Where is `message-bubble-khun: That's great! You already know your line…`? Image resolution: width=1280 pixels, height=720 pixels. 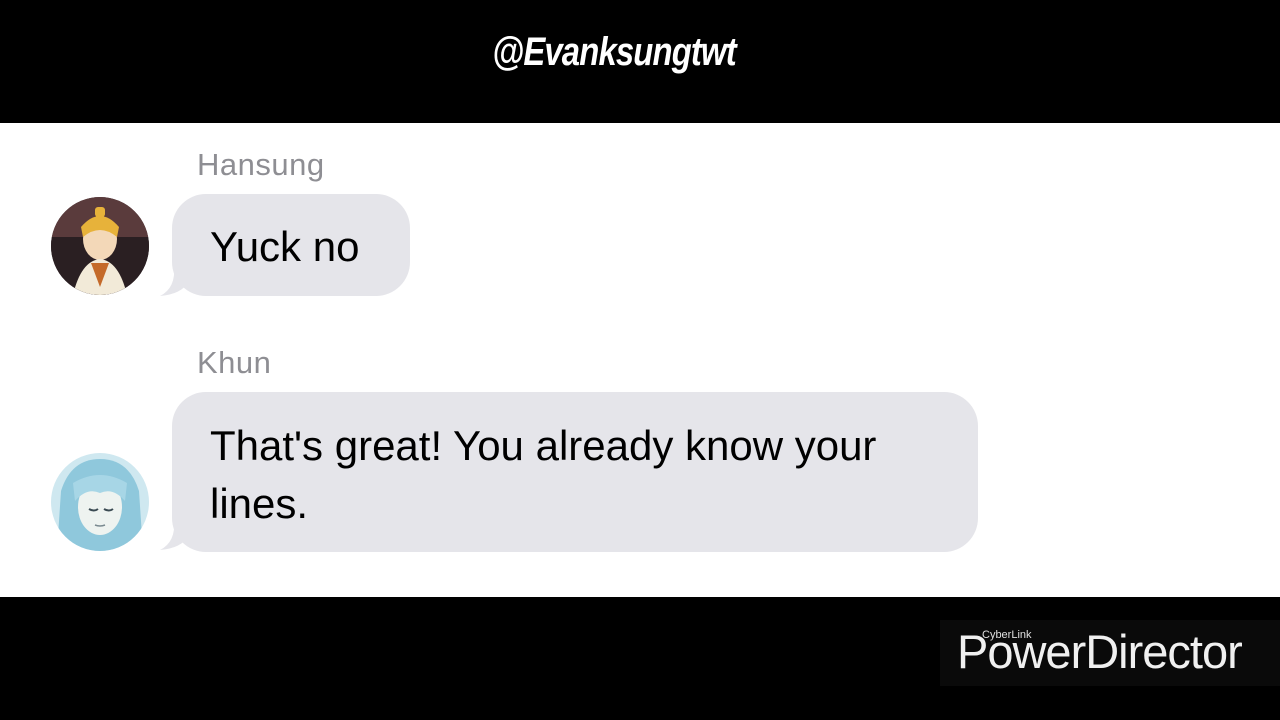
message-bubble-khun: That's great! You already know your line… is located at coordinates (575, 472).